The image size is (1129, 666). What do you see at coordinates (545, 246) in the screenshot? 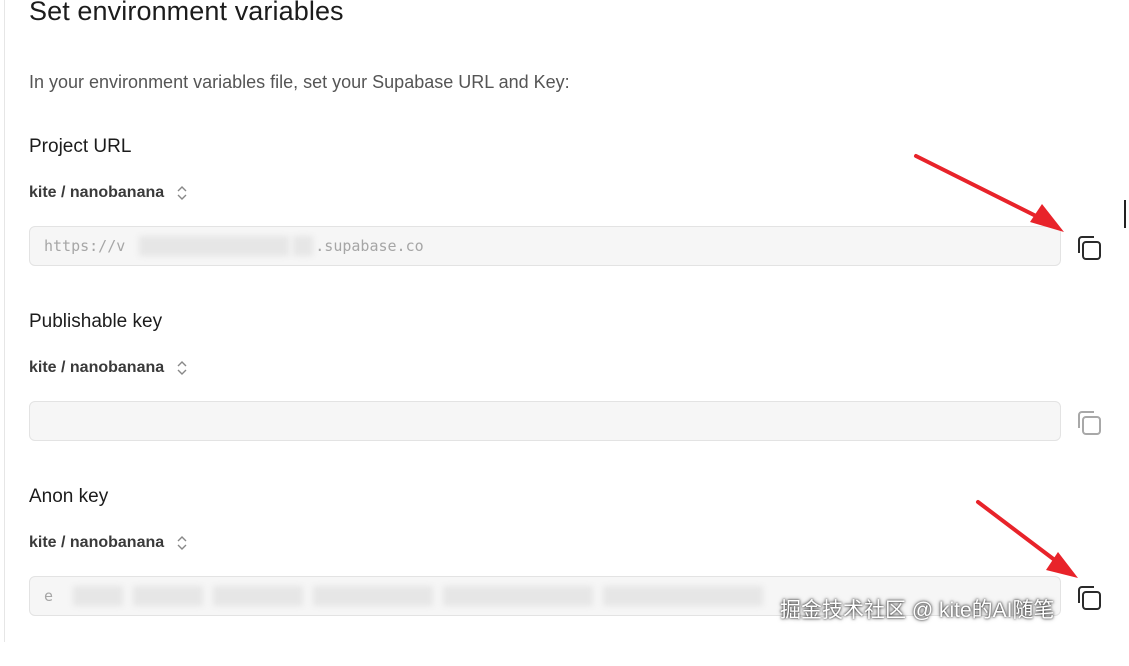
I see `project-url-field: https://v .supabase.co` at bounding box center [545, 246].